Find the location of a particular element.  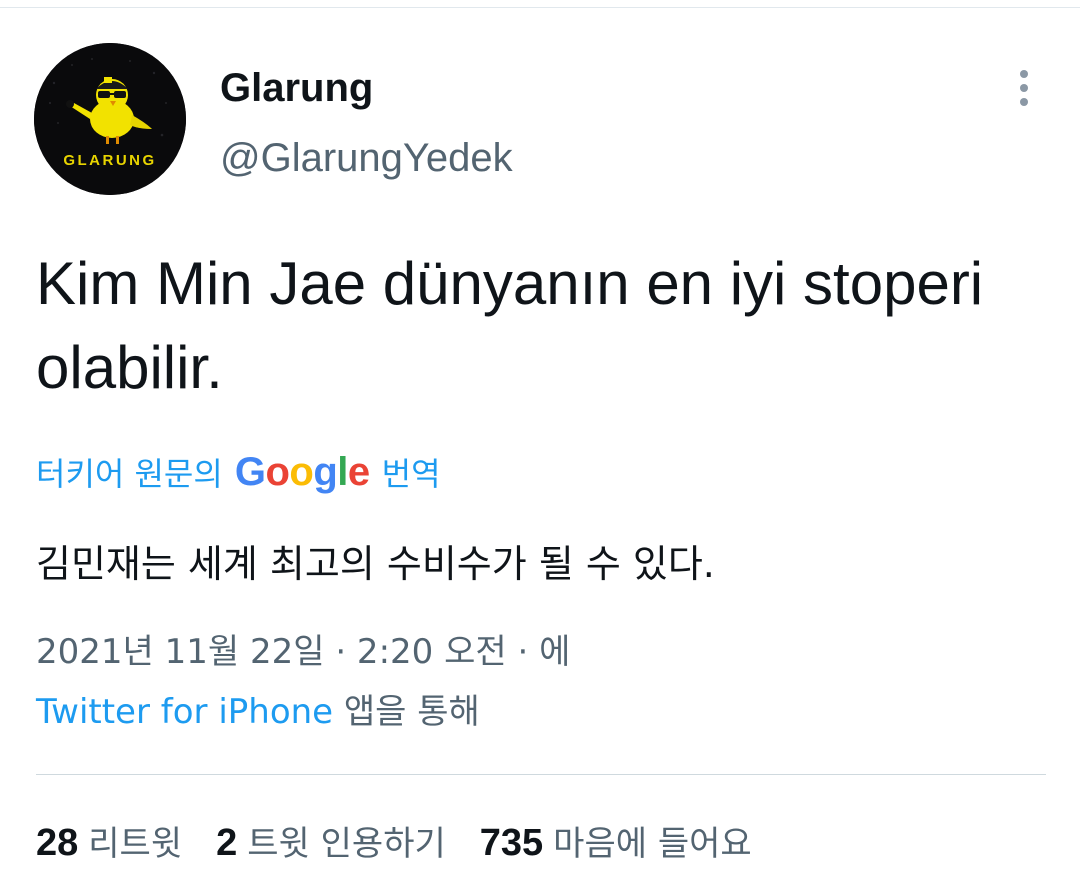

avatar: GLARUNG is located at coordinates (110, 119).